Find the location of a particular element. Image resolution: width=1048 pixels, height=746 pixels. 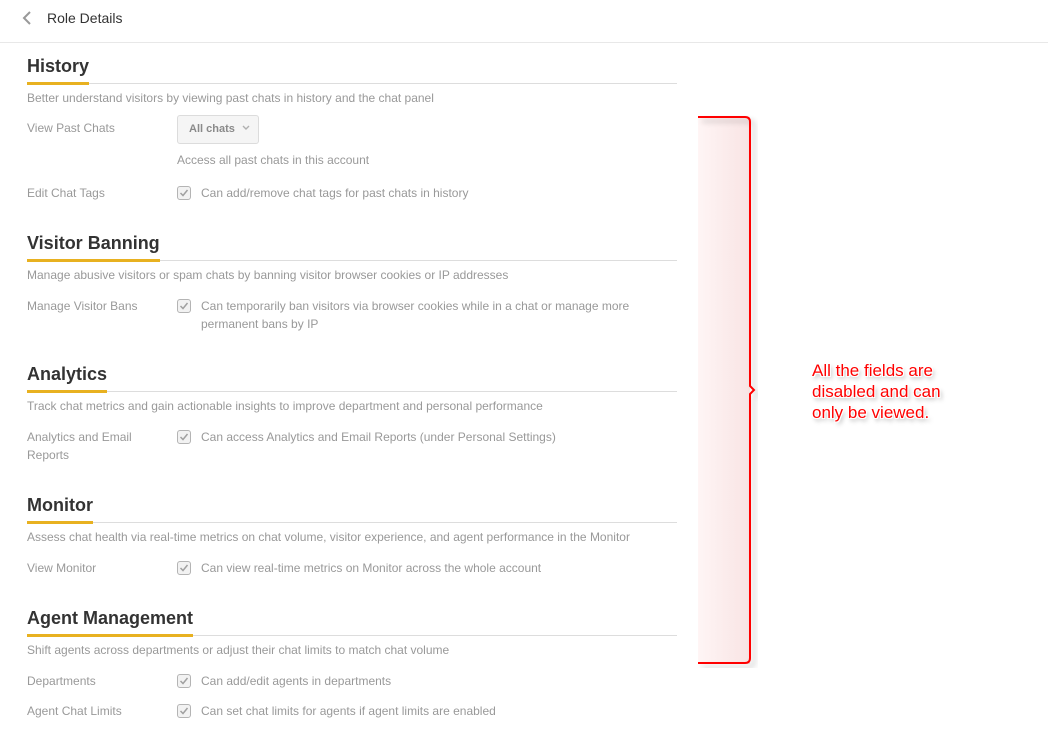

view-past-chats-select: All chats is located at coordinates (218, 129).